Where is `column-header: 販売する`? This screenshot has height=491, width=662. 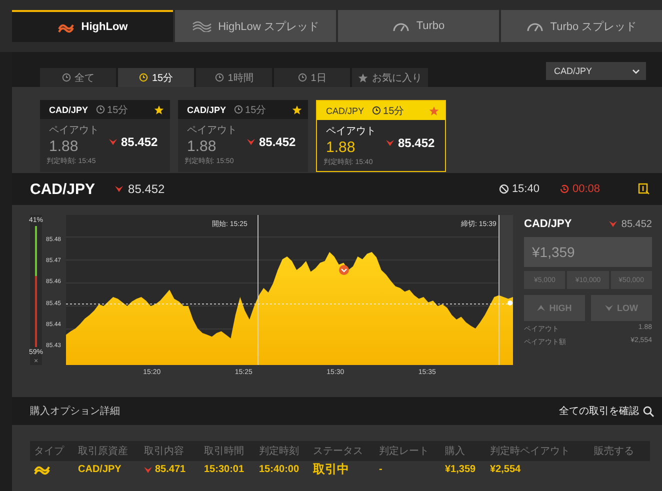 column-header: 販売する is located at coordinates (614, 451).